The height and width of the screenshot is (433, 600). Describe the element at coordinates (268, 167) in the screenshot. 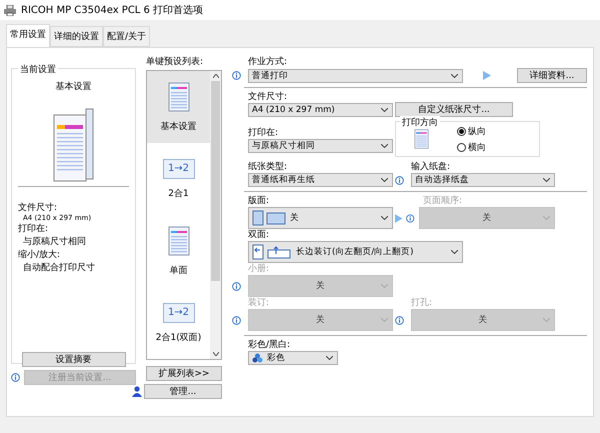

I see `field-label: 纸张类型:` at that location.